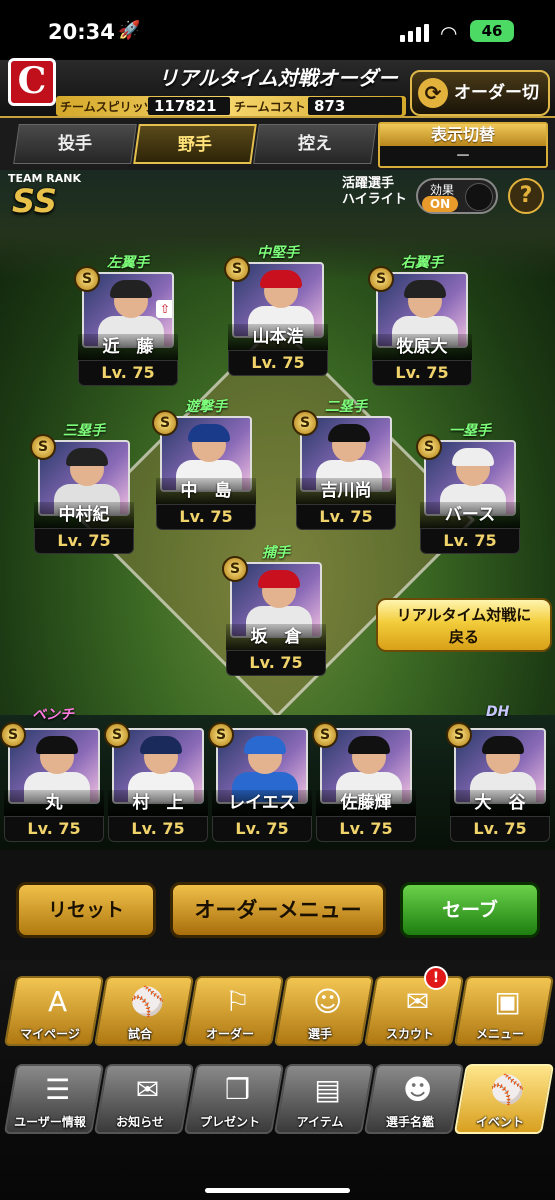 This screenshot has height=1200, width=555. Describe the element at coordinates (86, 910) in the screenshot. I see `reset-button: リセット` at that location.